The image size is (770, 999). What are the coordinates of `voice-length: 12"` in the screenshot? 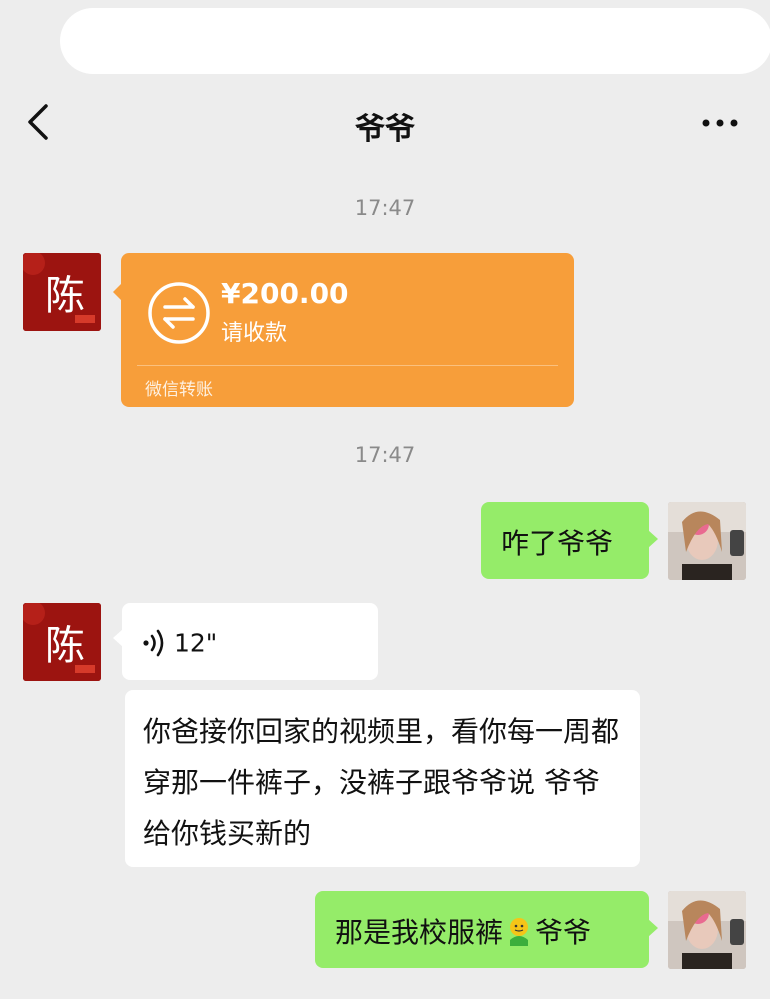 It's located at (196, 643).